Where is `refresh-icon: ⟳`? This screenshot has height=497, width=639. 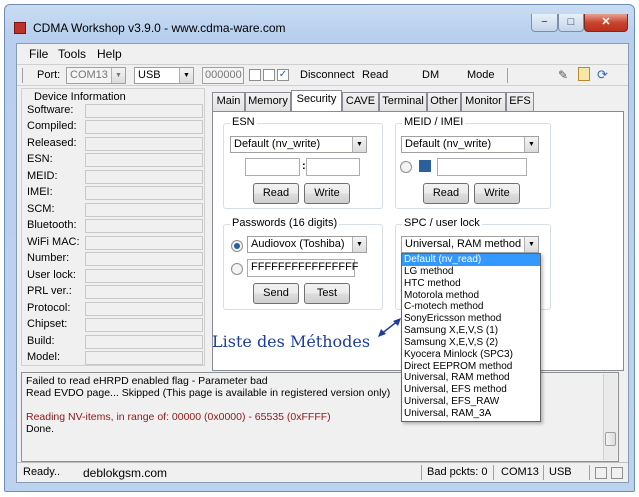
refresh-icon: ⟳ is located at coordinates (602, 75).